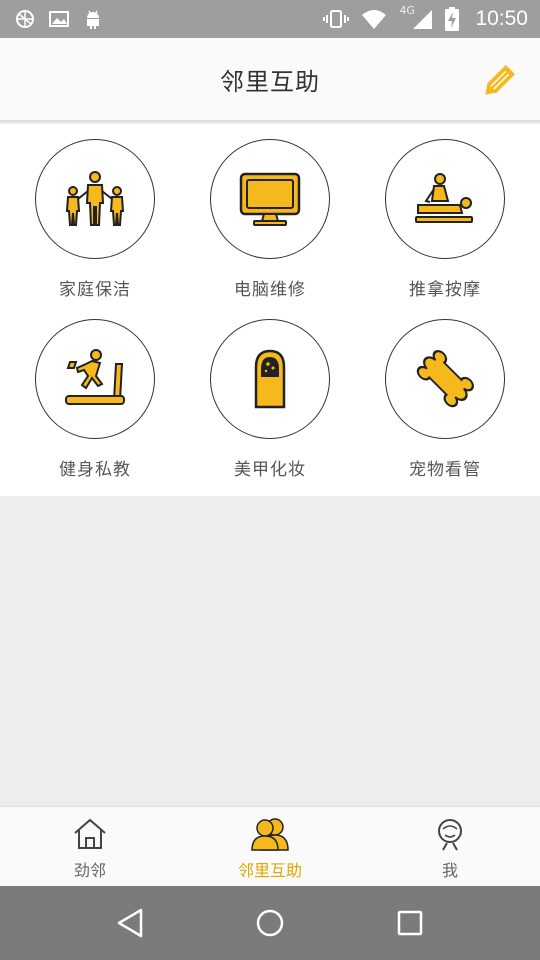 Image resolution: width=540 pixels, height=960 pixels. Describe the element at coordinates (374, 19) in the screenshot. I see `wifi-icon` at that location.